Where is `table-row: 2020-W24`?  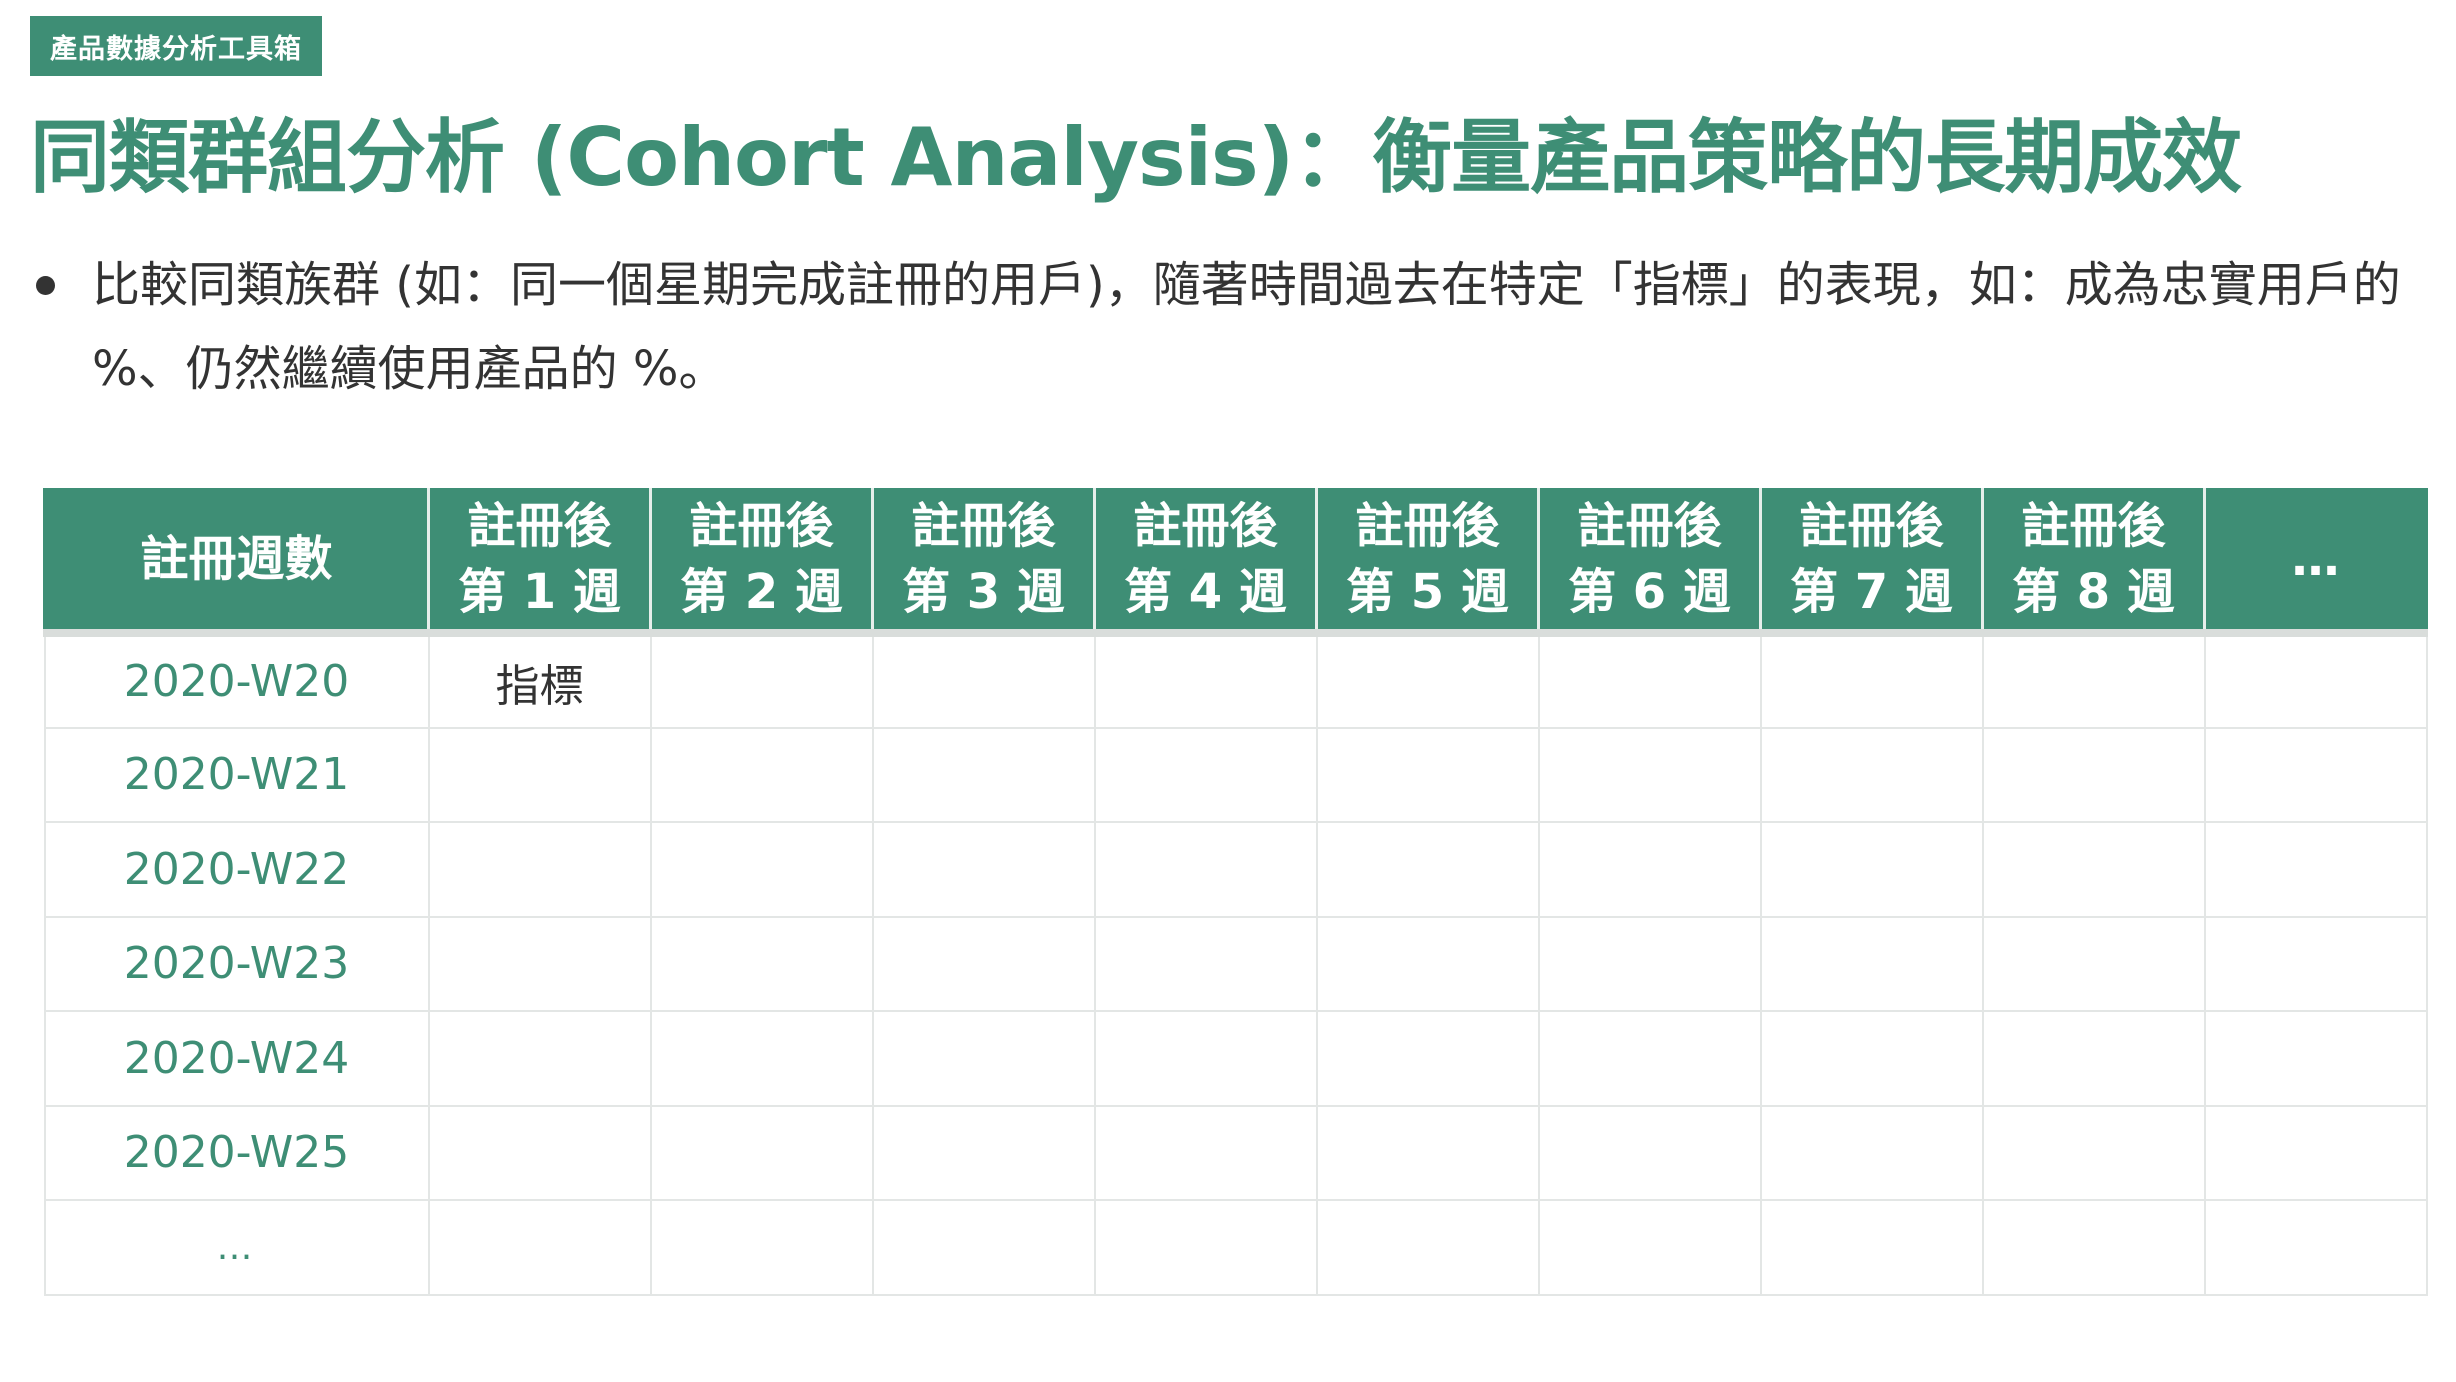
table-row: 2020-W24 is located at coordinates (1235, 1058).